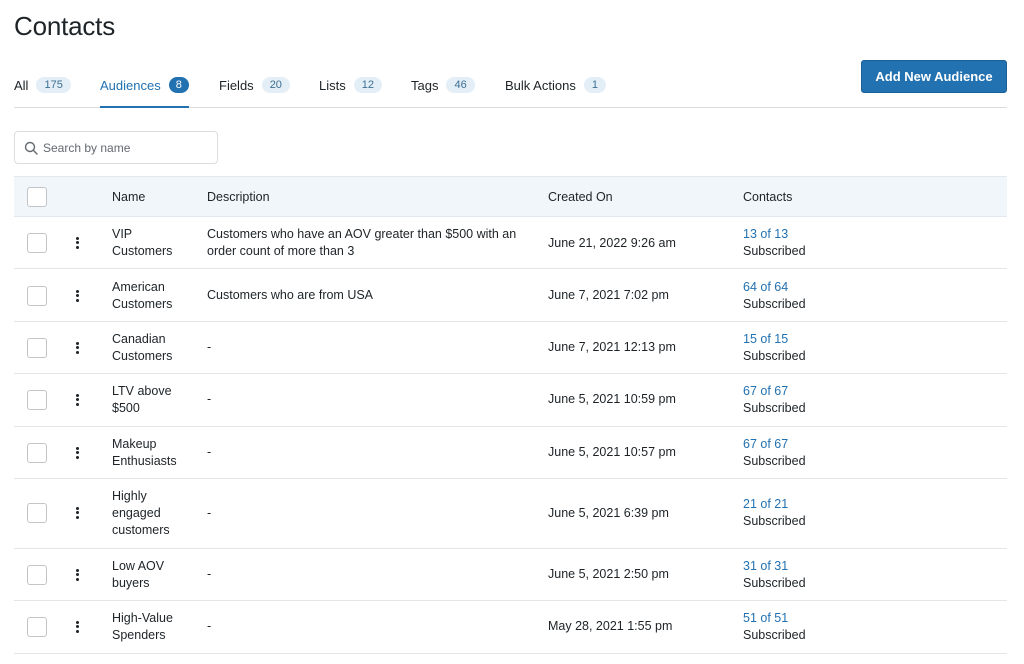 Image resolution: width=1024 pixels, height=664 pixels. What do you see at coordinates (152, 348) in the screenshot?
I see `audience-name: Canadian Customers` at bounding box center [152, 348].